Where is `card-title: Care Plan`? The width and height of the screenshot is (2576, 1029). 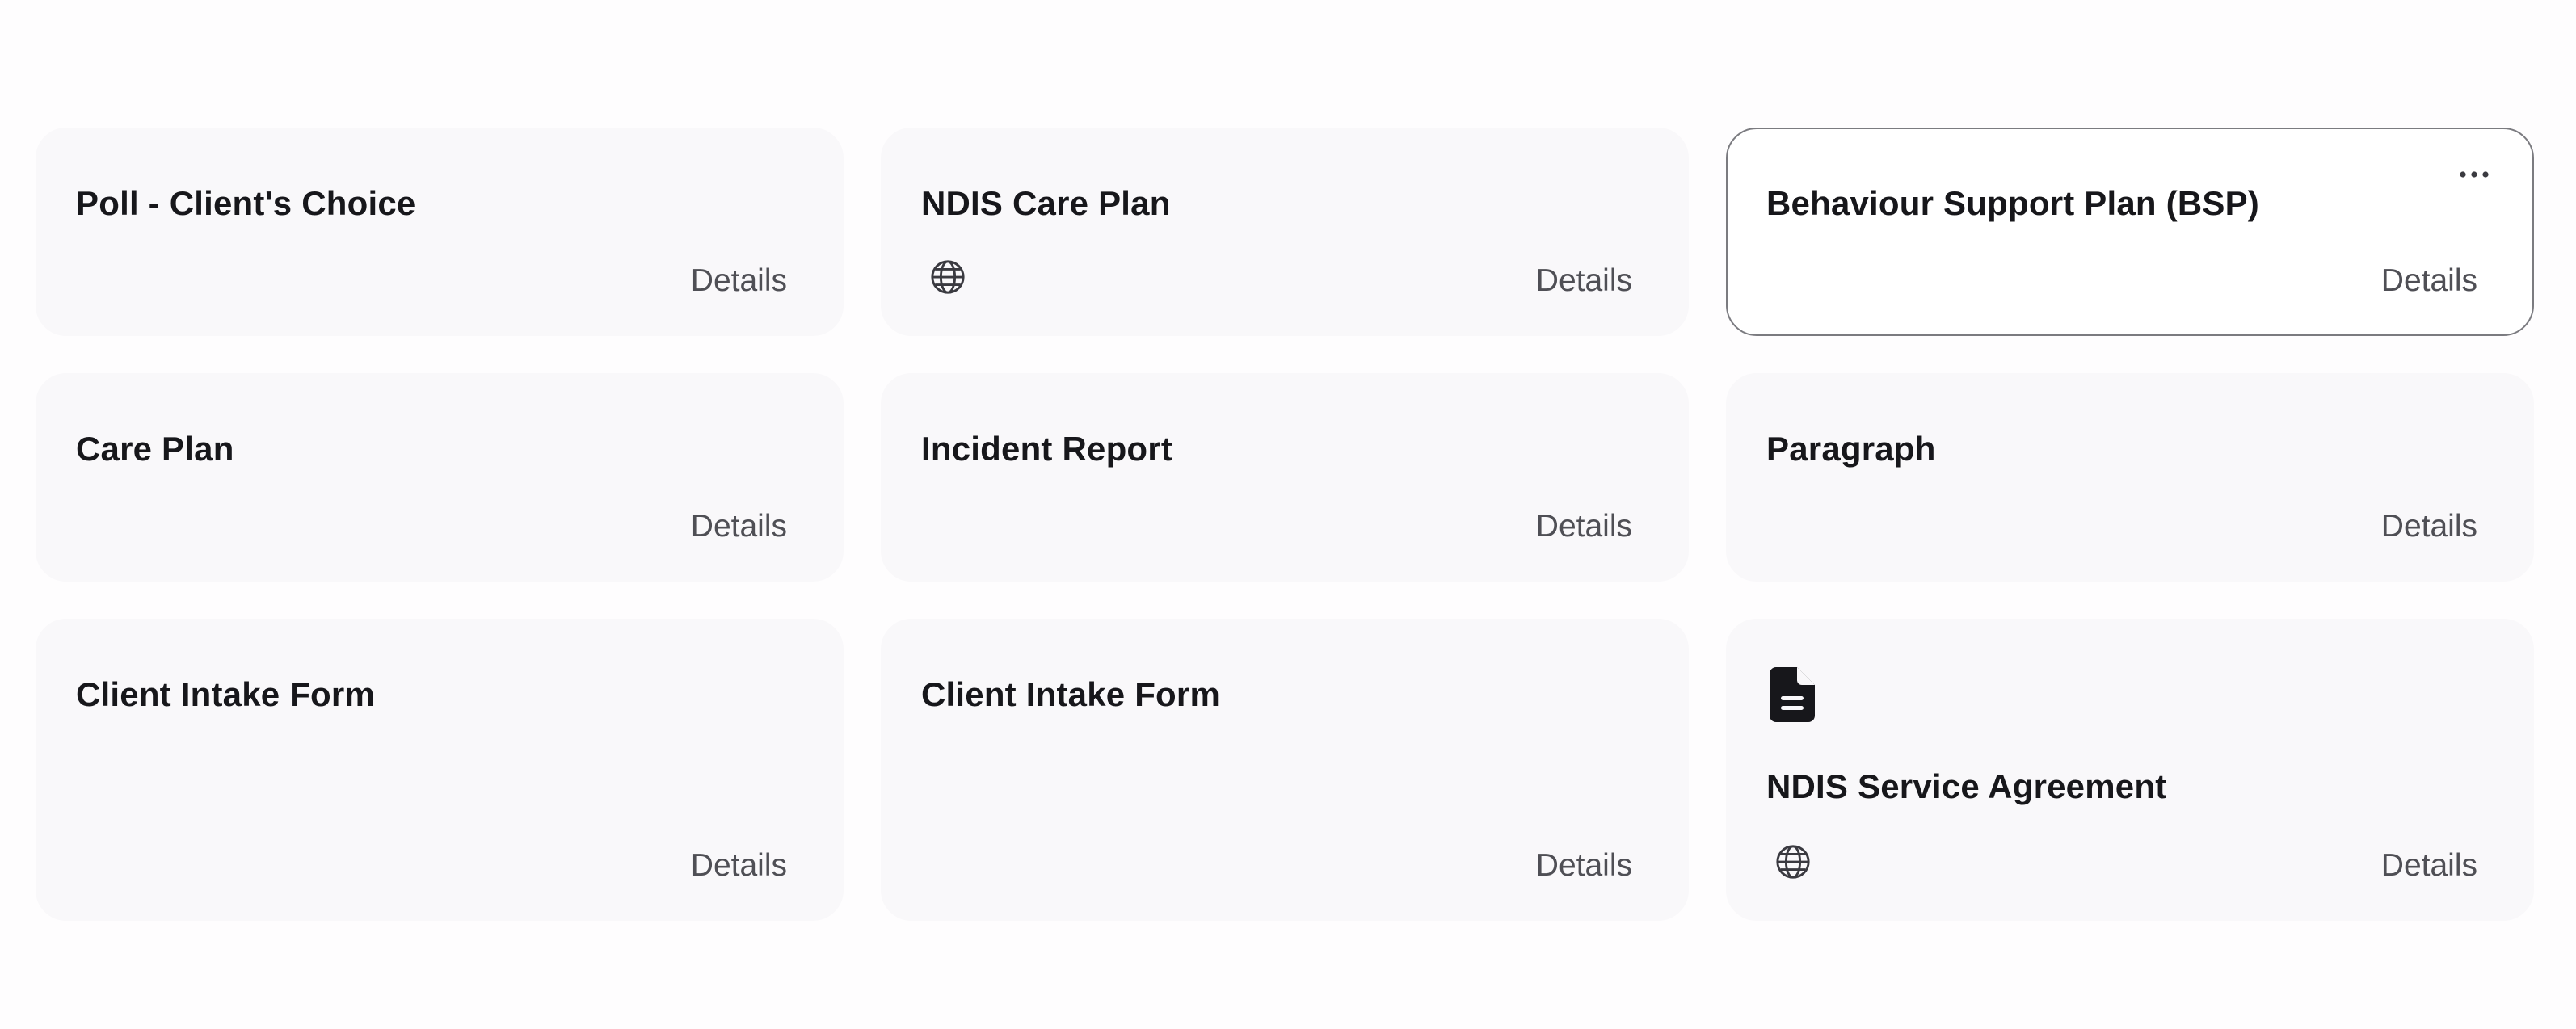 card-title: Care Plan is located at coordinates (155, 449).